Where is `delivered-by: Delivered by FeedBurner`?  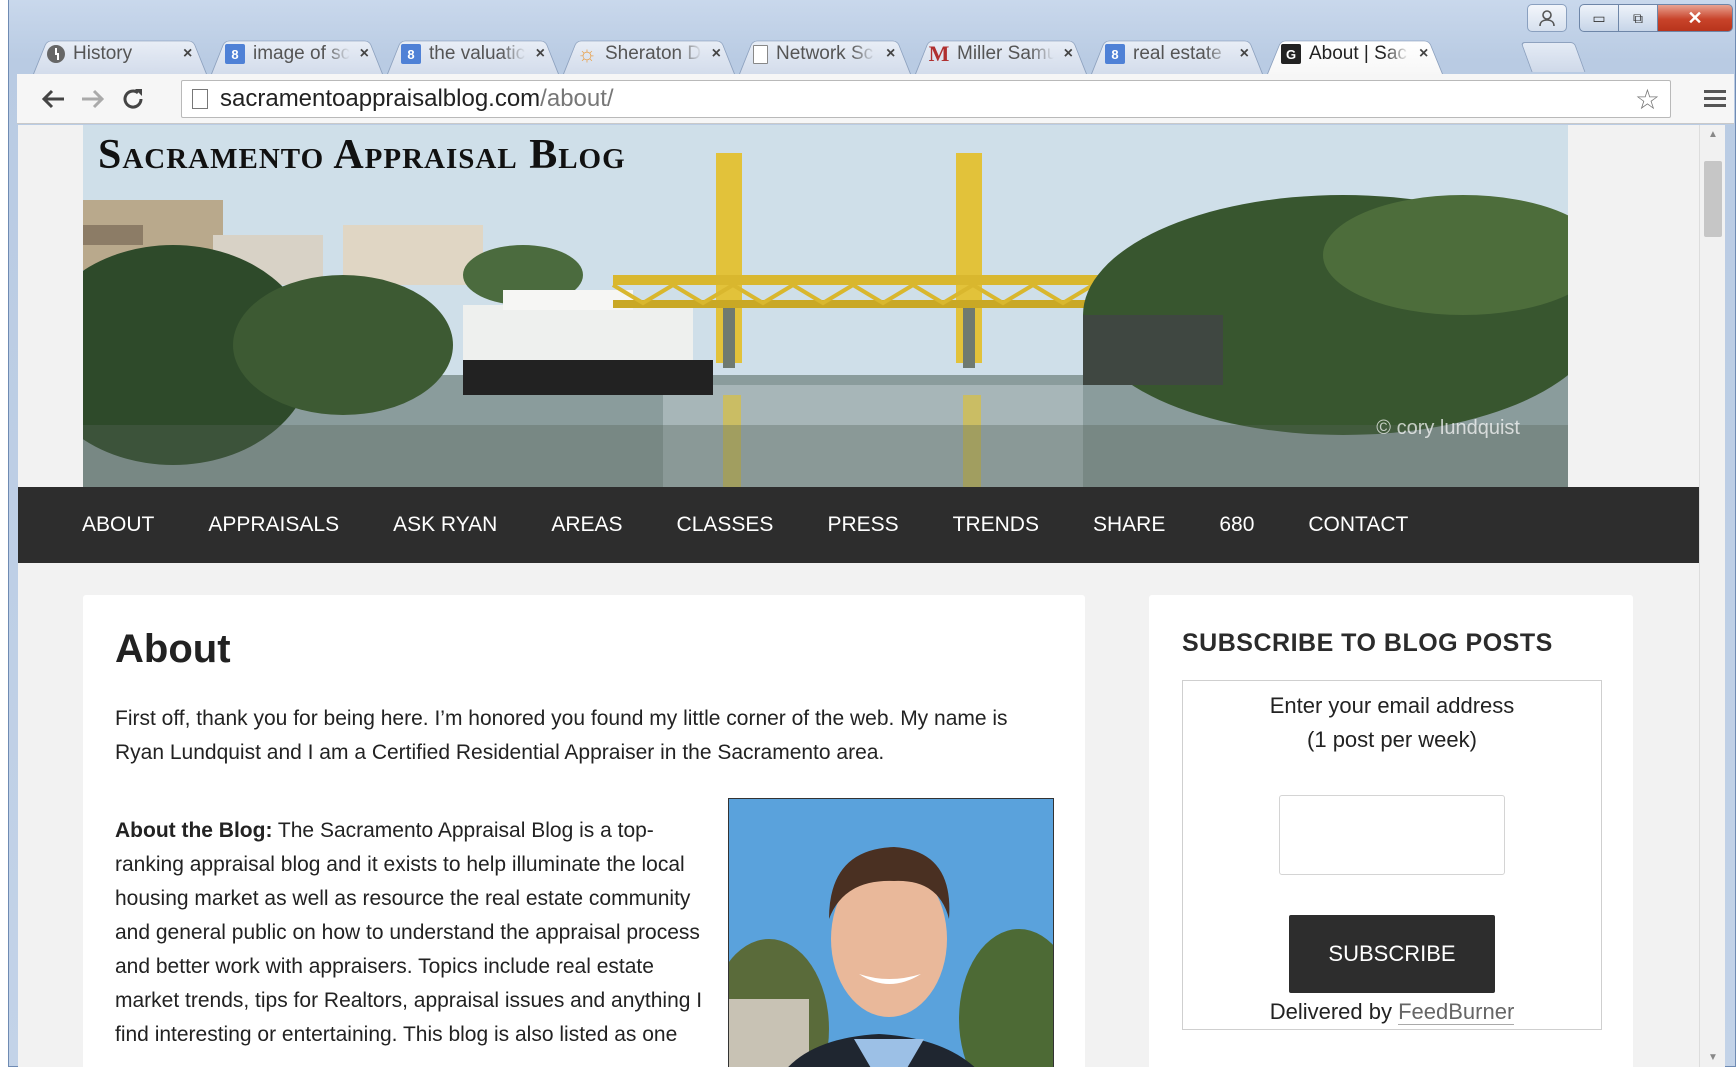
delivered-by: Delivered by FeedBurner is located at coordinates (1392, 1012).